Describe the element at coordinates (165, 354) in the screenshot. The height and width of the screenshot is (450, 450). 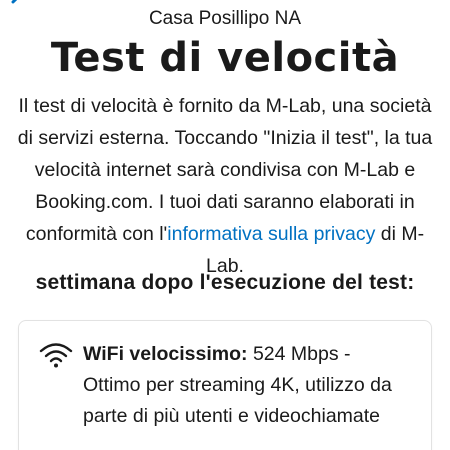
I see `speed-result-title: WiFi velocissimo:` at that location.